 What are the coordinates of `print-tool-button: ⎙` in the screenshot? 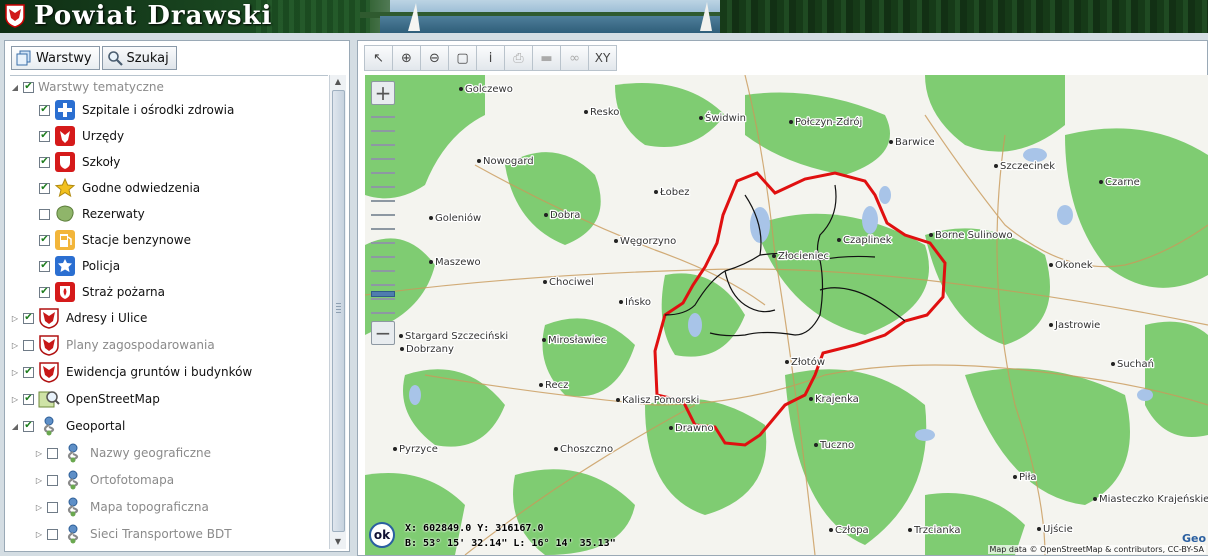 It's located at (518, 58).